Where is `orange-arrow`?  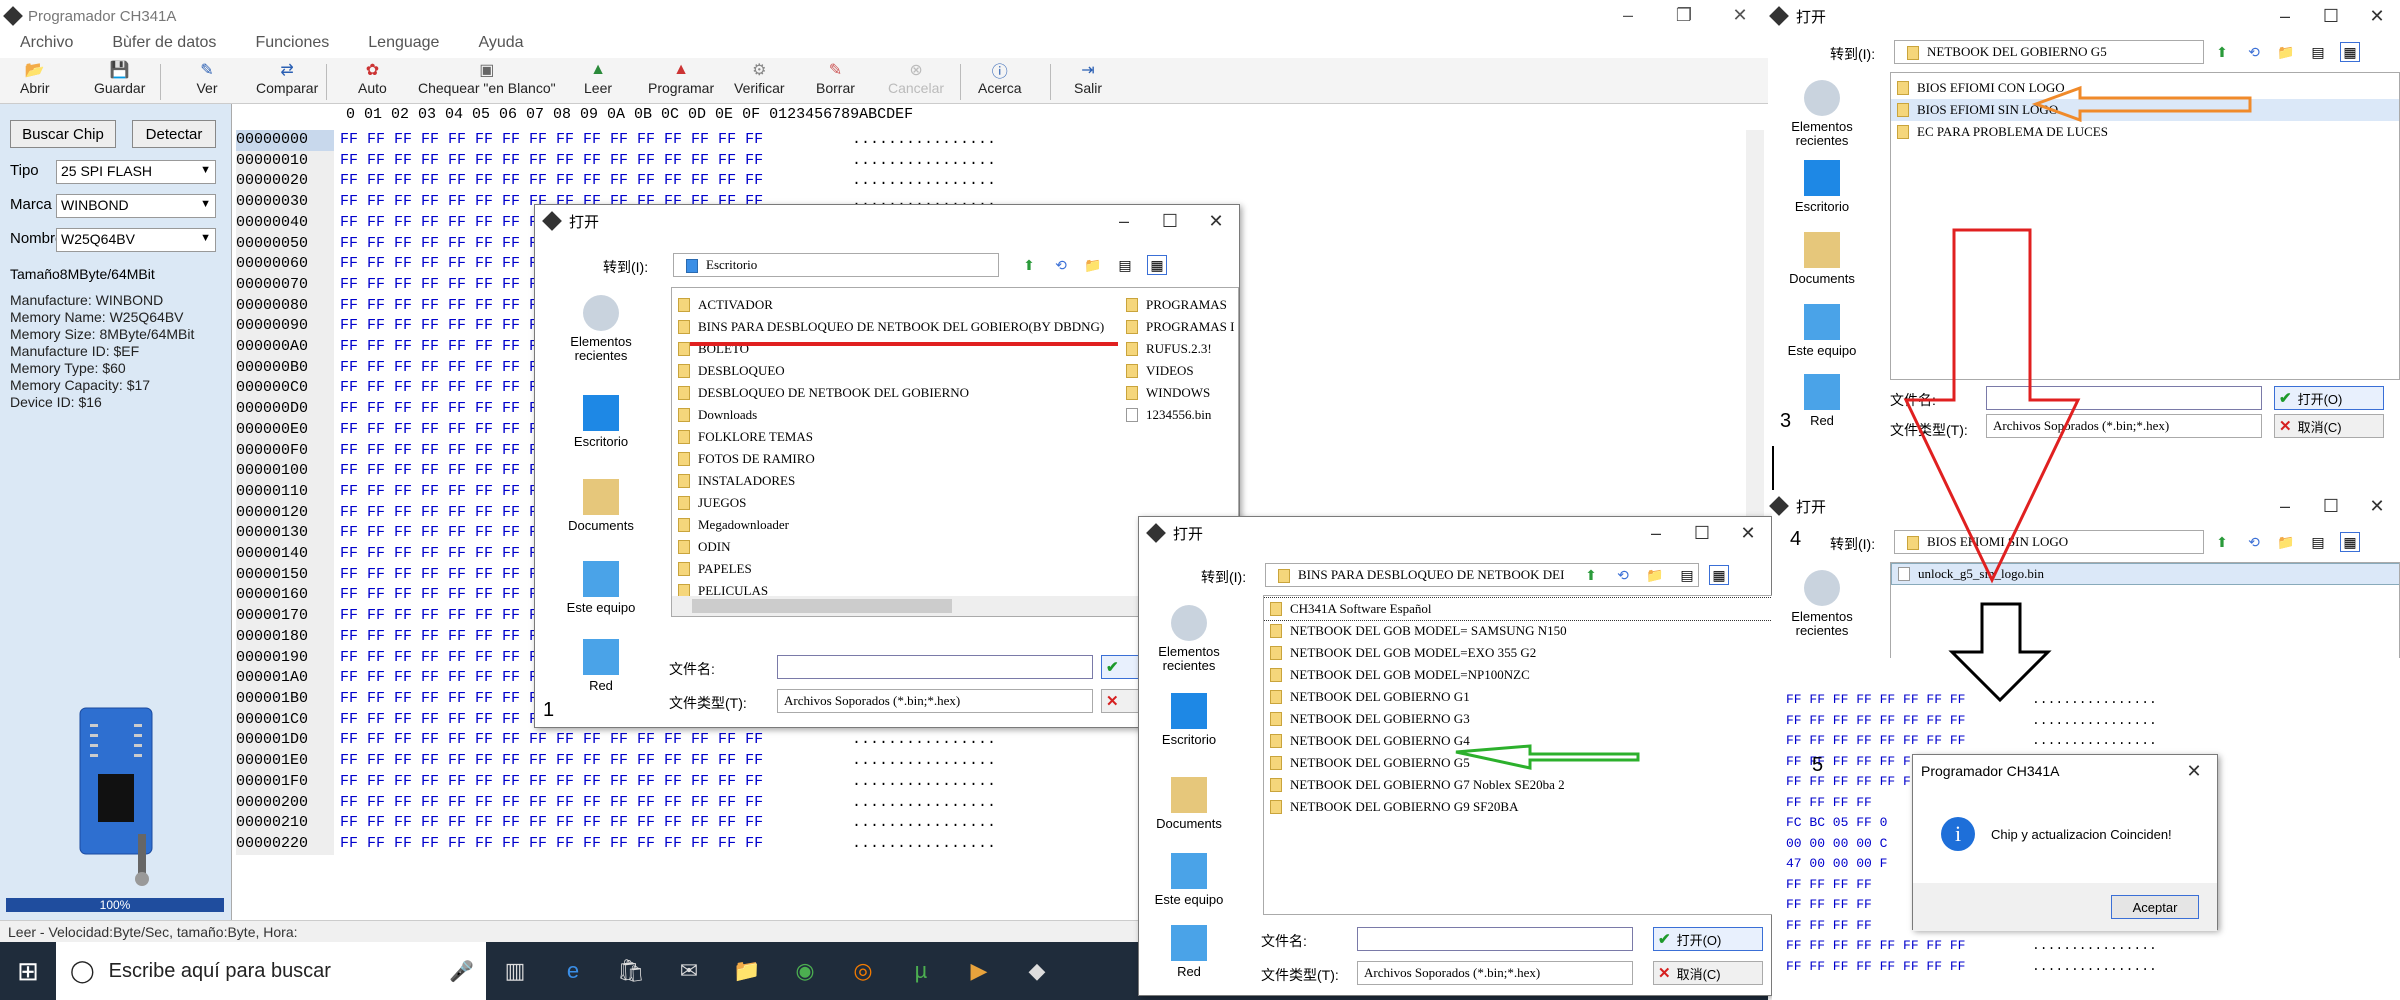
orange-arrow is located at coordinates (2141, 104).